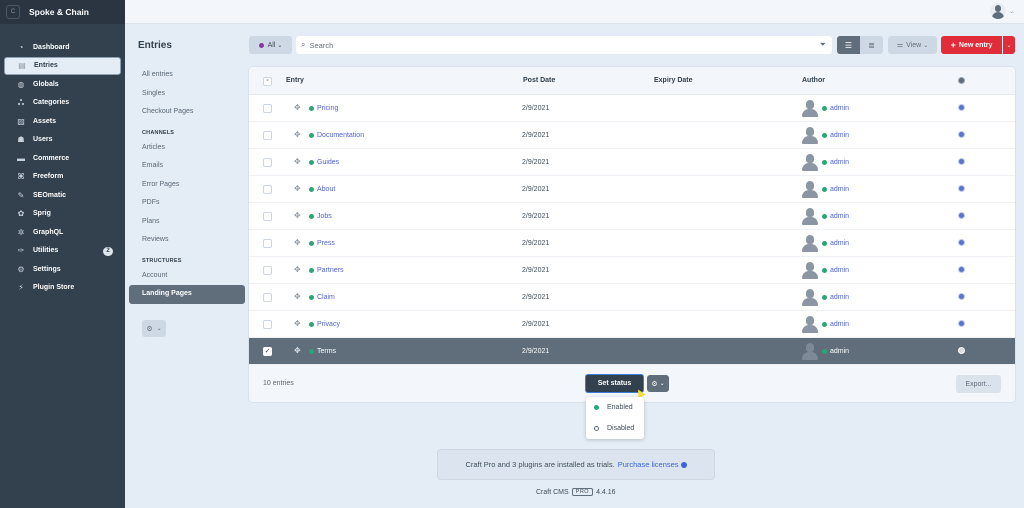 This screenshot has width=1024, height=508. I want to click on source-pdfs: PDFs, so click(187, 203).